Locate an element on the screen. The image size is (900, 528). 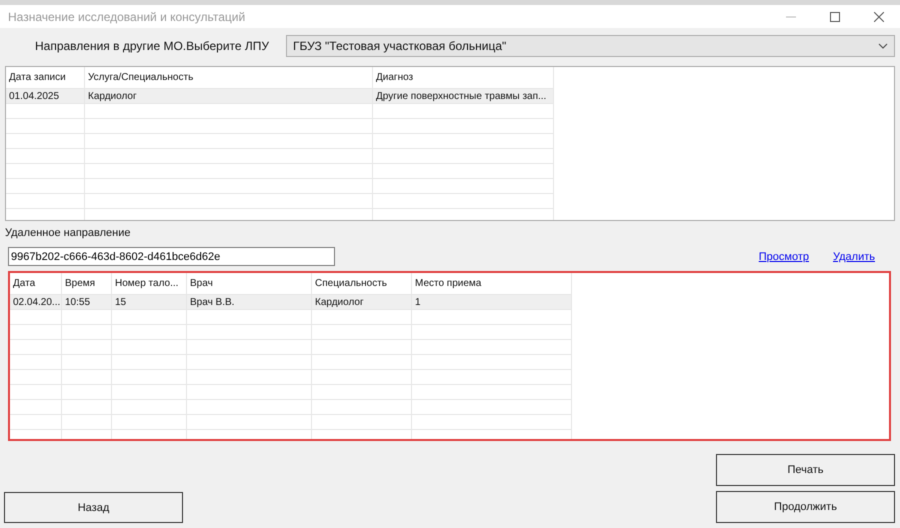
table-cell: 01.04.2025 is located at coordinates (45, 96).